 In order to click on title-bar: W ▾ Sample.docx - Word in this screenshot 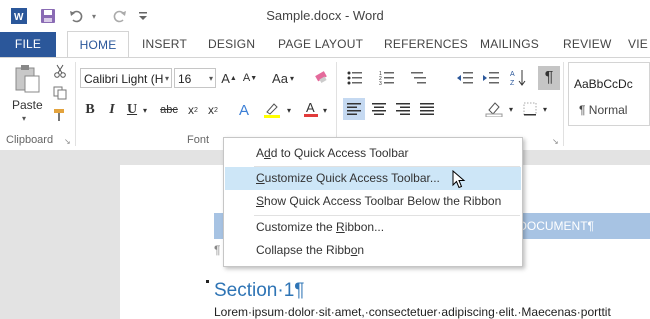, I will do `click(325, 16)`.